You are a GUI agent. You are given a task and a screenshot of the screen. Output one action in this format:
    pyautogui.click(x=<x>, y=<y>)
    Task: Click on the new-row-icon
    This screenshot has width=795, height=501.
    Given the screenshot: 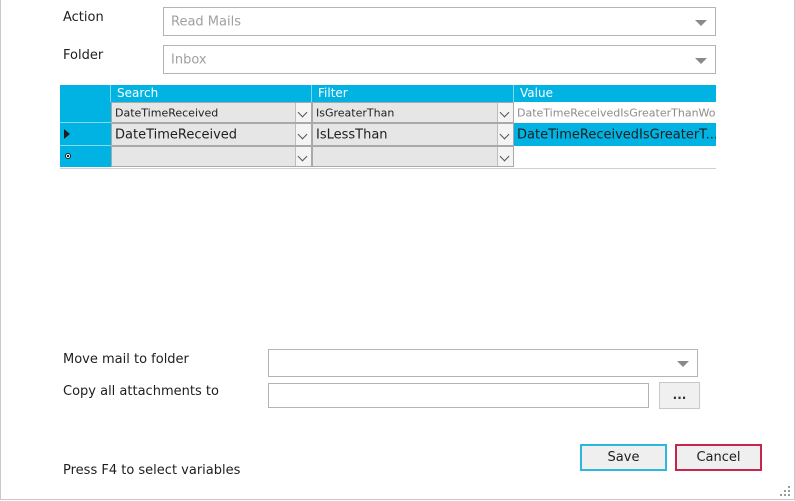 What is the action you would take?
    pyautogui.click(x=68, y=156)
    